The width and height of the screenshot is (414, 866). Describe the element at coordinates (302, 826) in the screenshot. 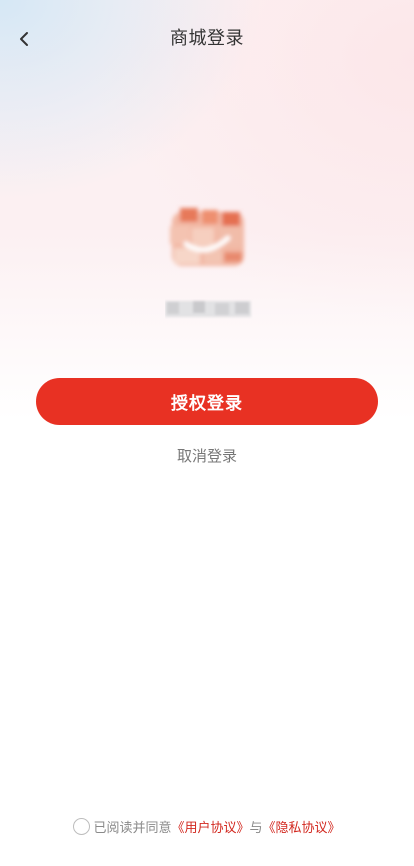

I see `privacy-policy-link: 《隐私协议》` at that location.